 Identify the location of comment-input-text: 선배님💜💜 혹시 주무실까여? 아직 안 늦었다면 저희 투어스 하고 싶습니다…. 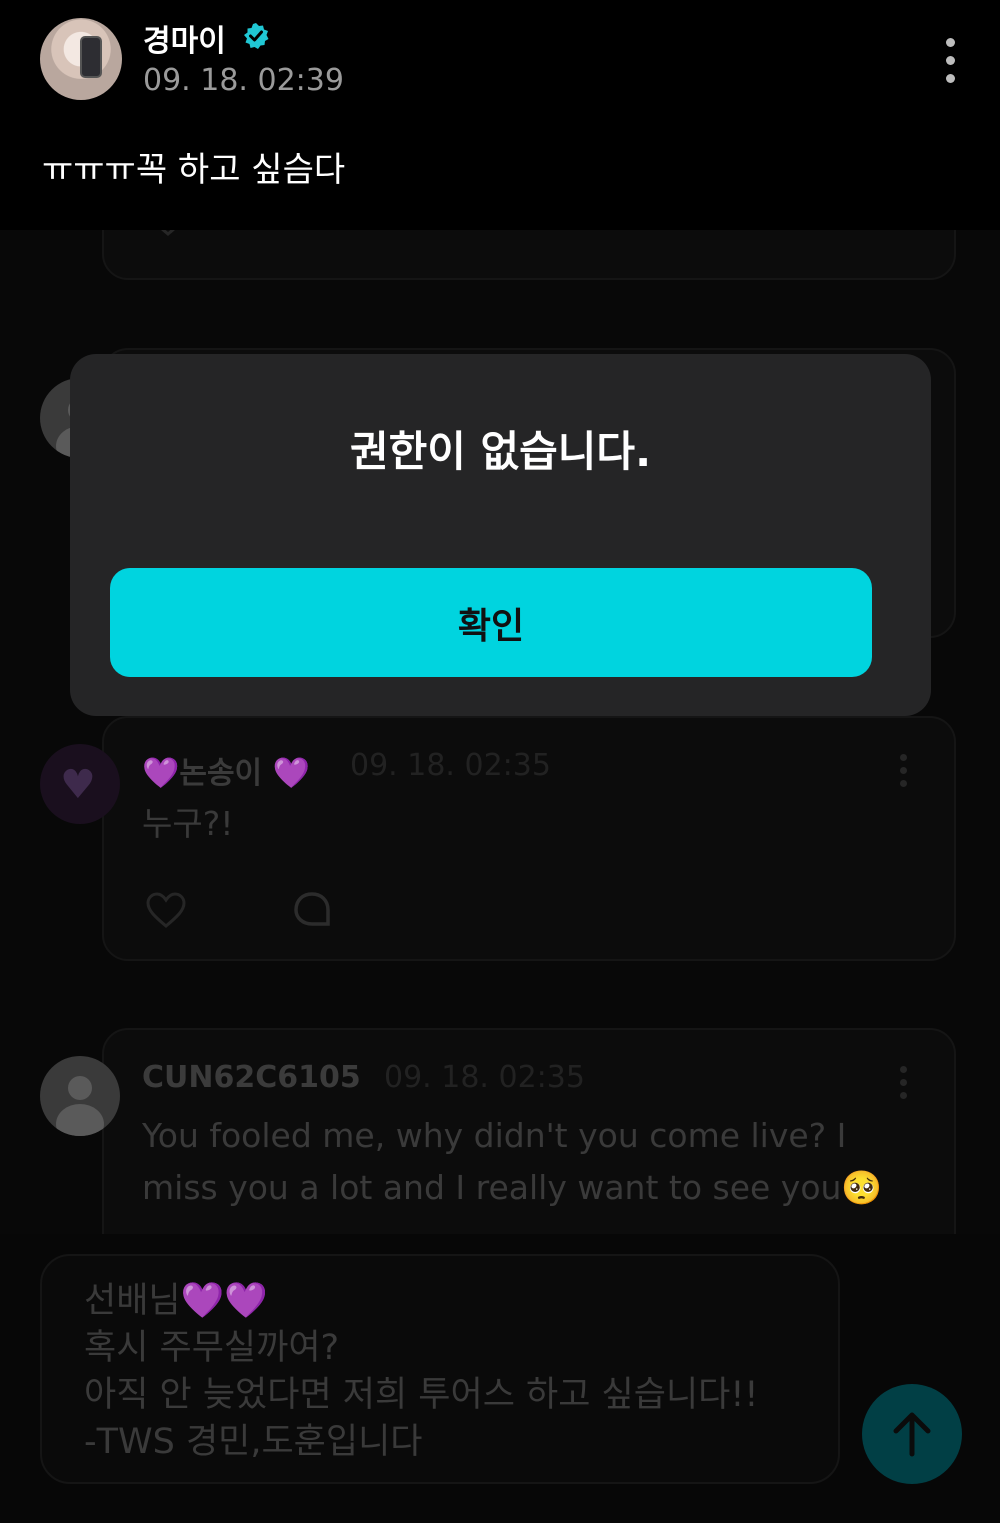
(421, 1371).